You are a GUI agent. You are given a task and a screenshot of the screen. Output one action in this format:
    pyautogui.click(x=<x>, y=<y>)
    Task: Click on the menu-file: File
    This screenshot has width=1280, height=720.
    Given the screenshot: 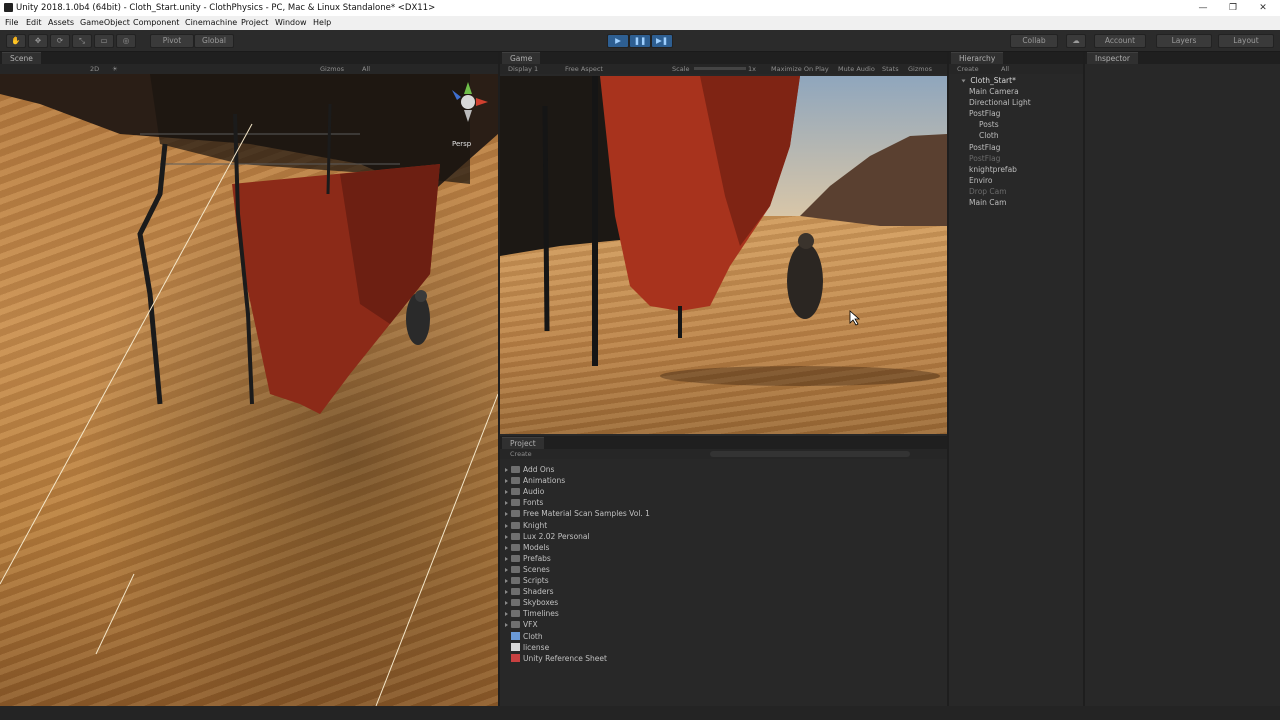 What is the action you would take?
    pyautogui.click(x=11, y=22)
    